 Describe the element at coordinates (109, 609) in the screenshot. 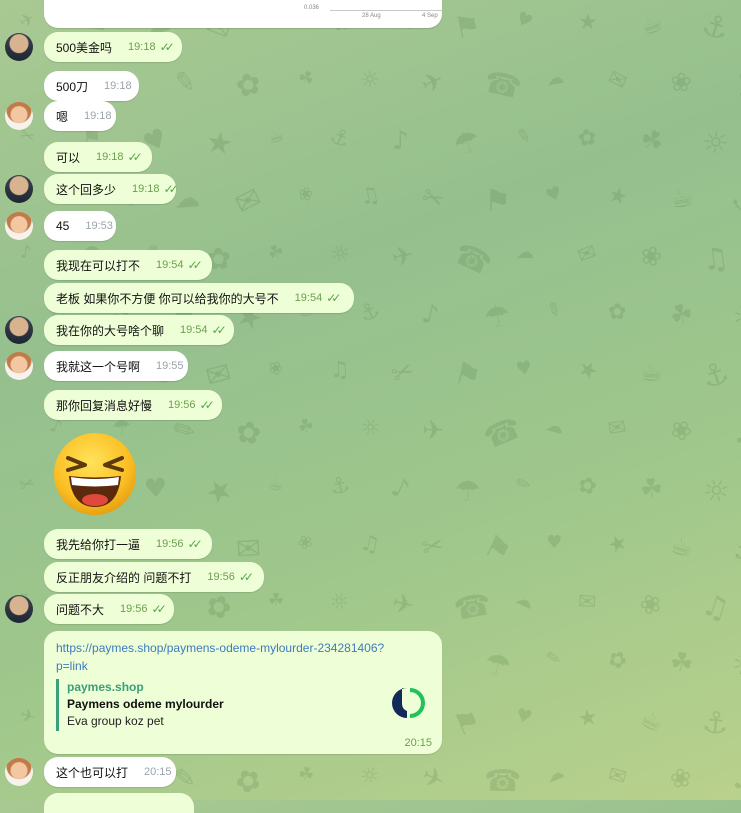

I see `message-bubble: 问题不大 19:56 ✓✓` at that location.